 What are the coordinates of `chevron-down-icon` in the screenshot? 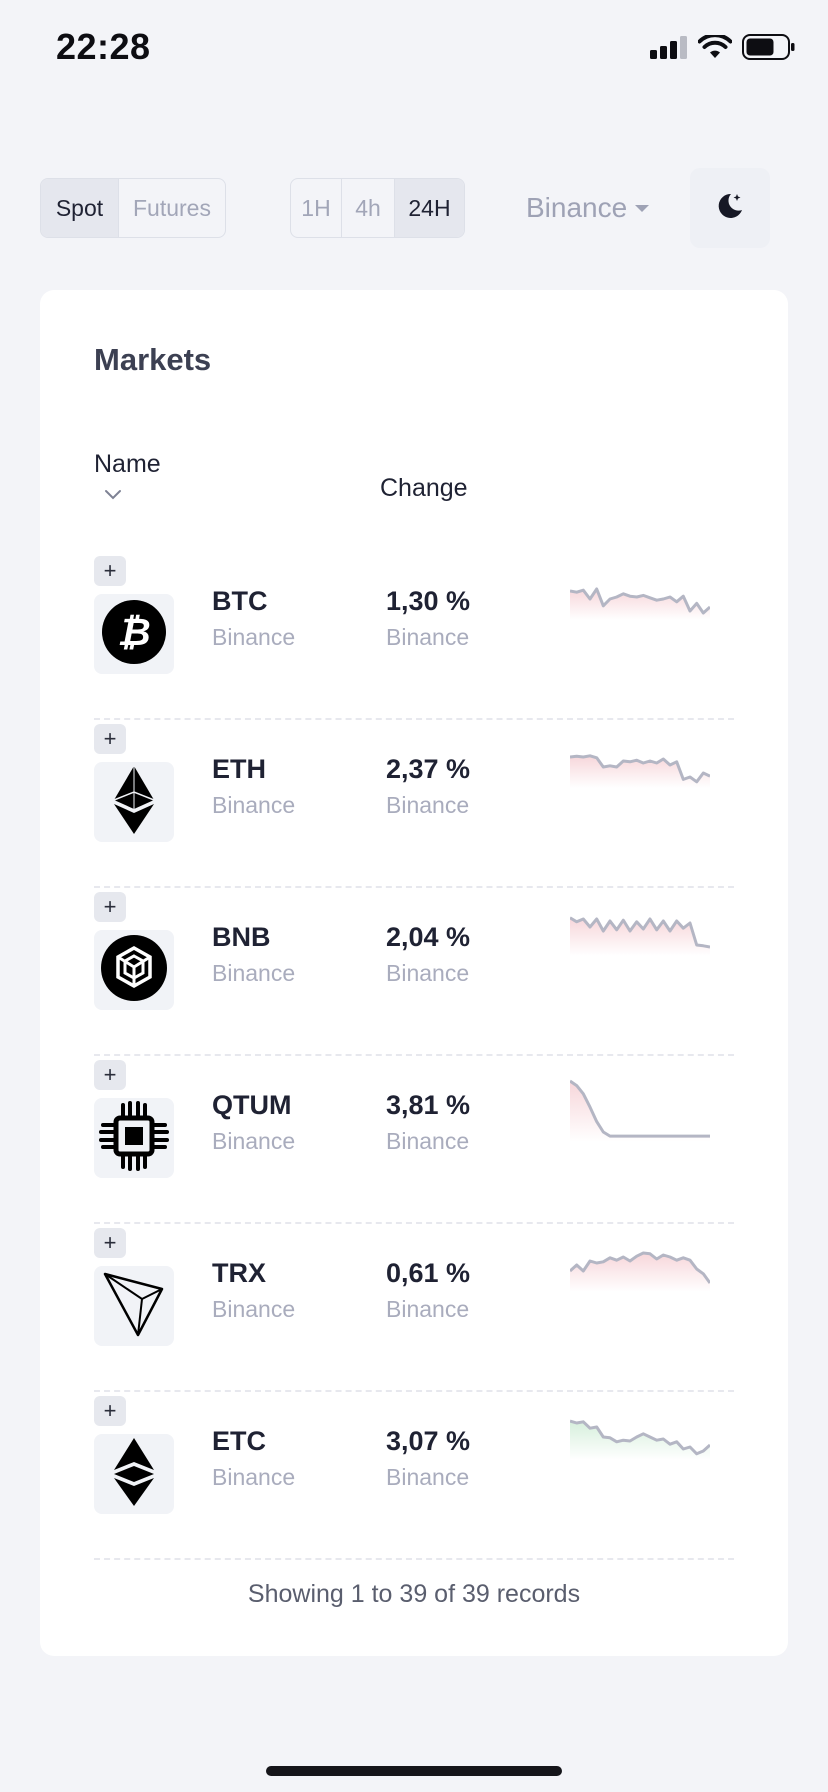 It's located at (113, 497).